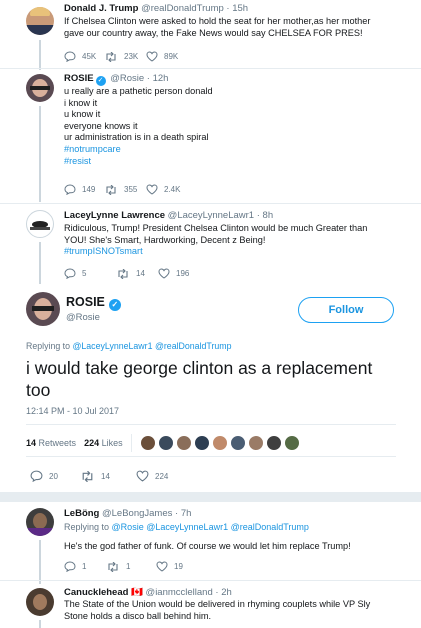 This screenshot has height=628, width=421. What do you see at coordinates (137, 513) in the screenshot?
I see `author-handle: @LeBongJames` at bounding box center [137, 513].